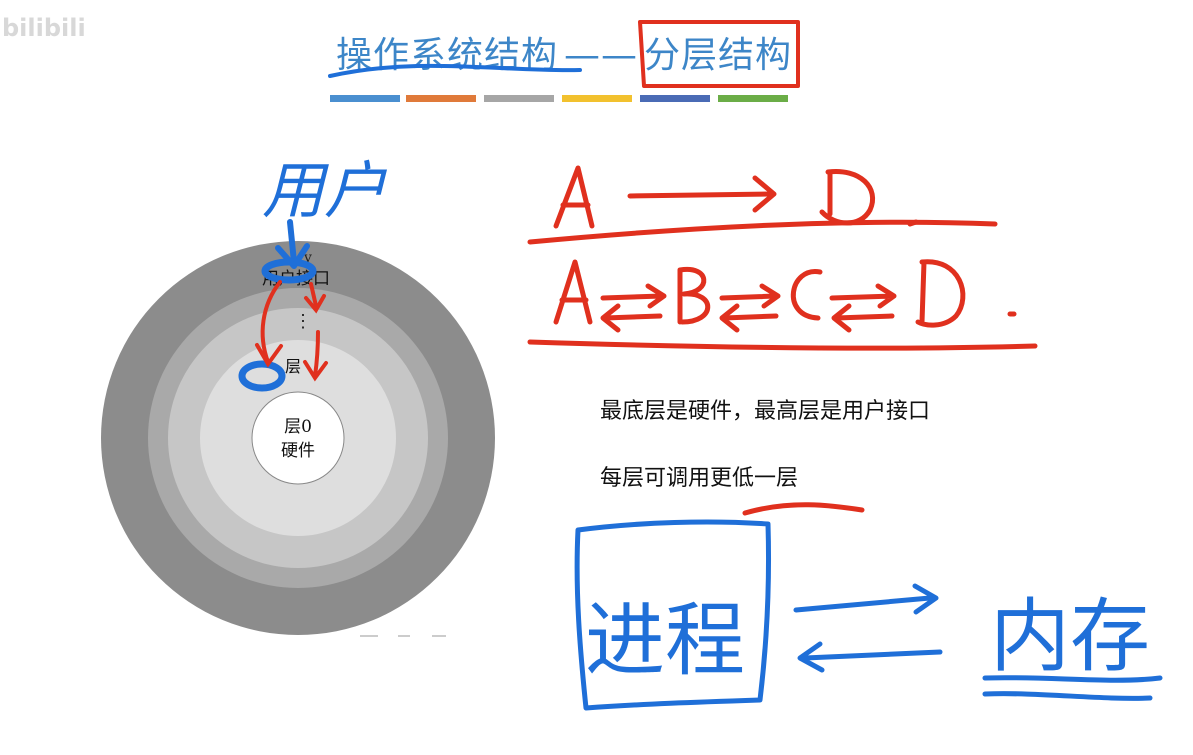 The width and height of the screenshot is (1193, 755). Describe the element at coordinates (631, 318) in the screenshot. I see `arrow-b-a` at that location.